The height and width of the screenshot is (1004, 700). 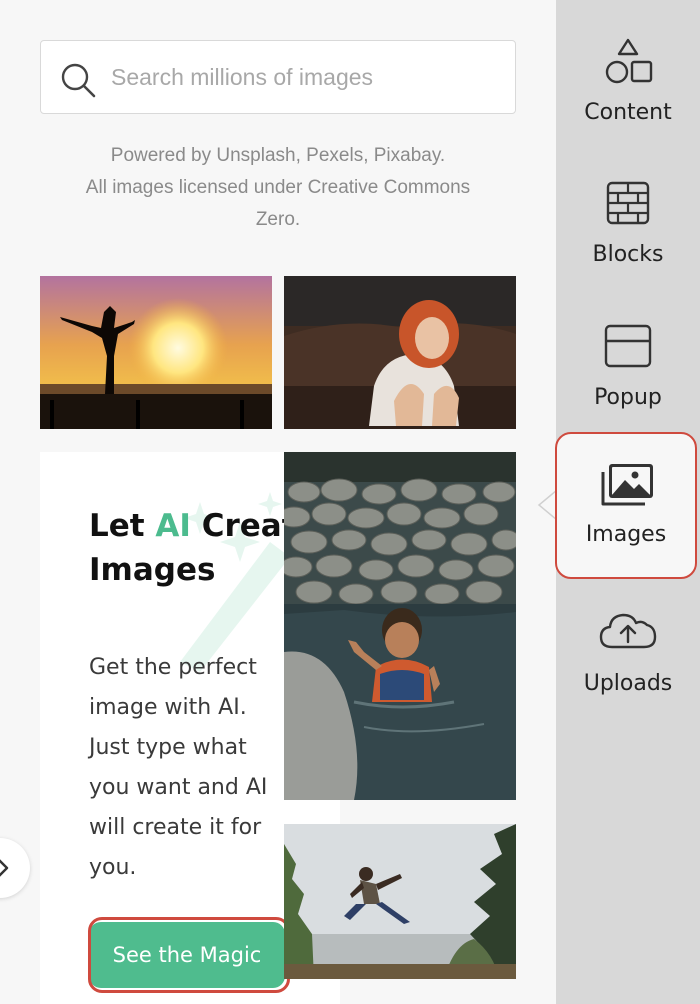 I want to click on search-box, so click(x=278, y=77).